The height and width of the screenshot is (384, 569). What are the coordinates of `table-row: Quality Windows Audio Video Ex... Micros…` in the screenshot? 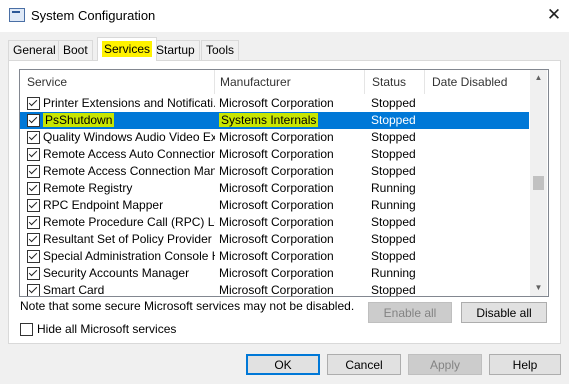 It's located at (274, 137).